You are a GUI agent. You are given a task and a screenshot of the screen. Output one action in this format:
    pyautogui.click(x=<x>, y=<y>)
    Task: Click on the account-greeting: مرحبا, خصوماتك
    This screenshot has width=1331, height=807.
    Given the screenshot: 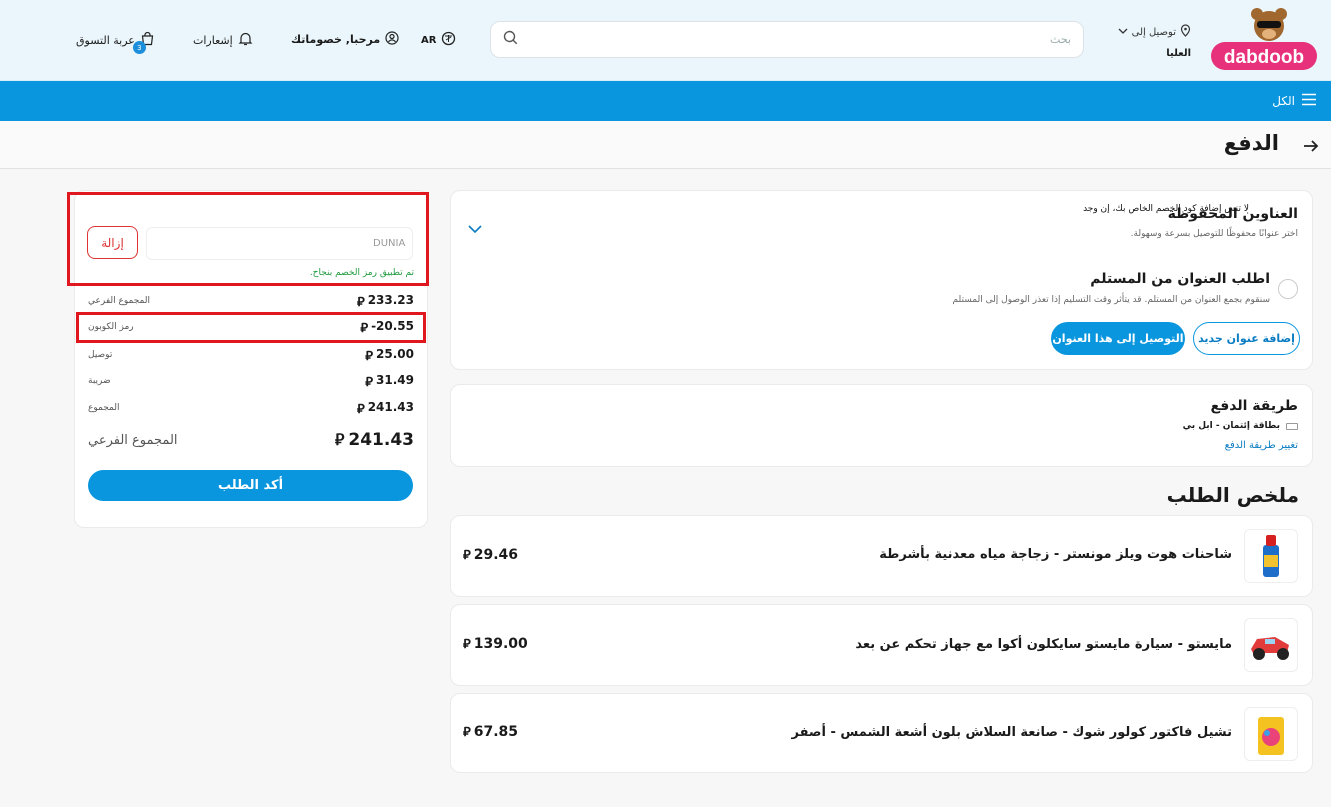 What is the action you would take?
    pyautogui.click(x=336, y=39)
    